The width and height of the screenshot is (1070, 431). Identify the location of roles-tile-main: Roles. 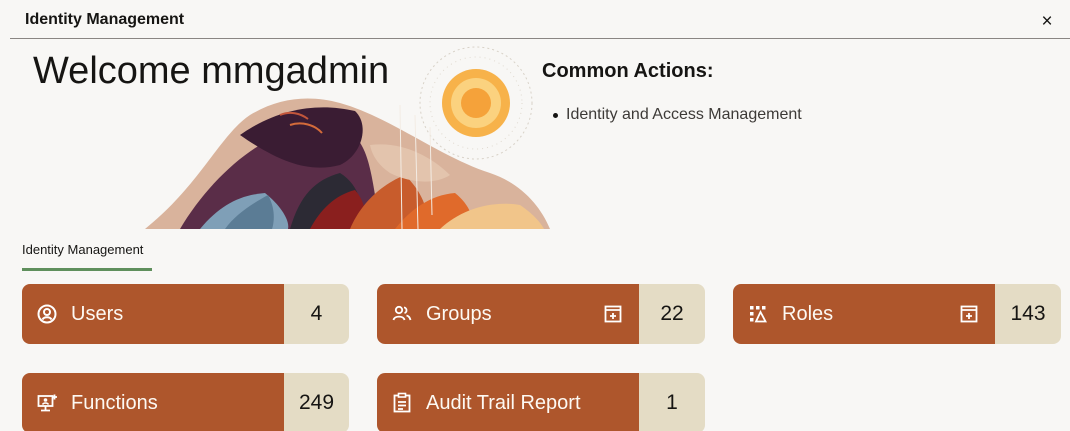
(864, 314).